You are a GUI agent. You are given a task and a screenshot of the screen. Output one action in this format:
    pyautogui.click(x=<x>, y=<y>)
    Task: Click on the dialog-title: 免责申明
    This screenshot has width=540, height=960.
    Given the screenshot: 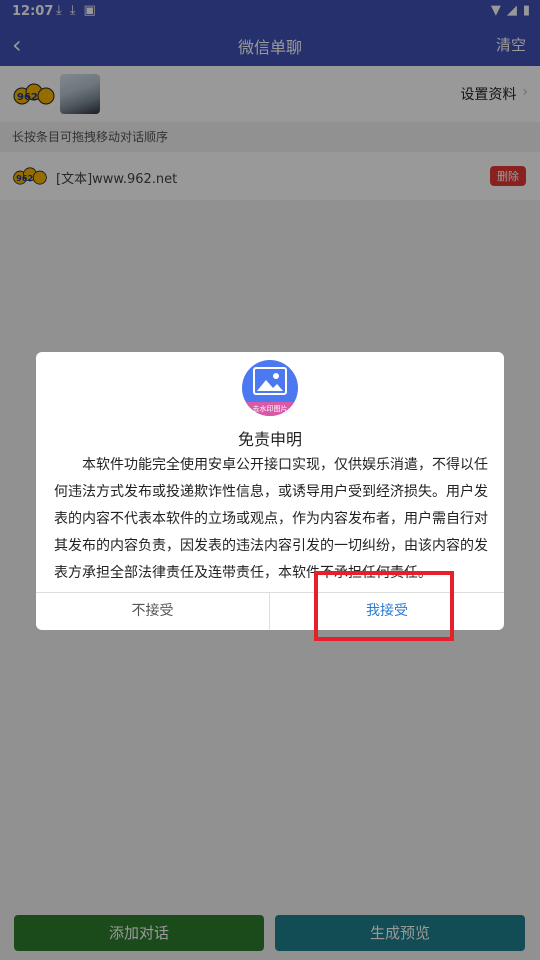 What is the action you would take?
    pyautogui.click(x=269, y=439)
    